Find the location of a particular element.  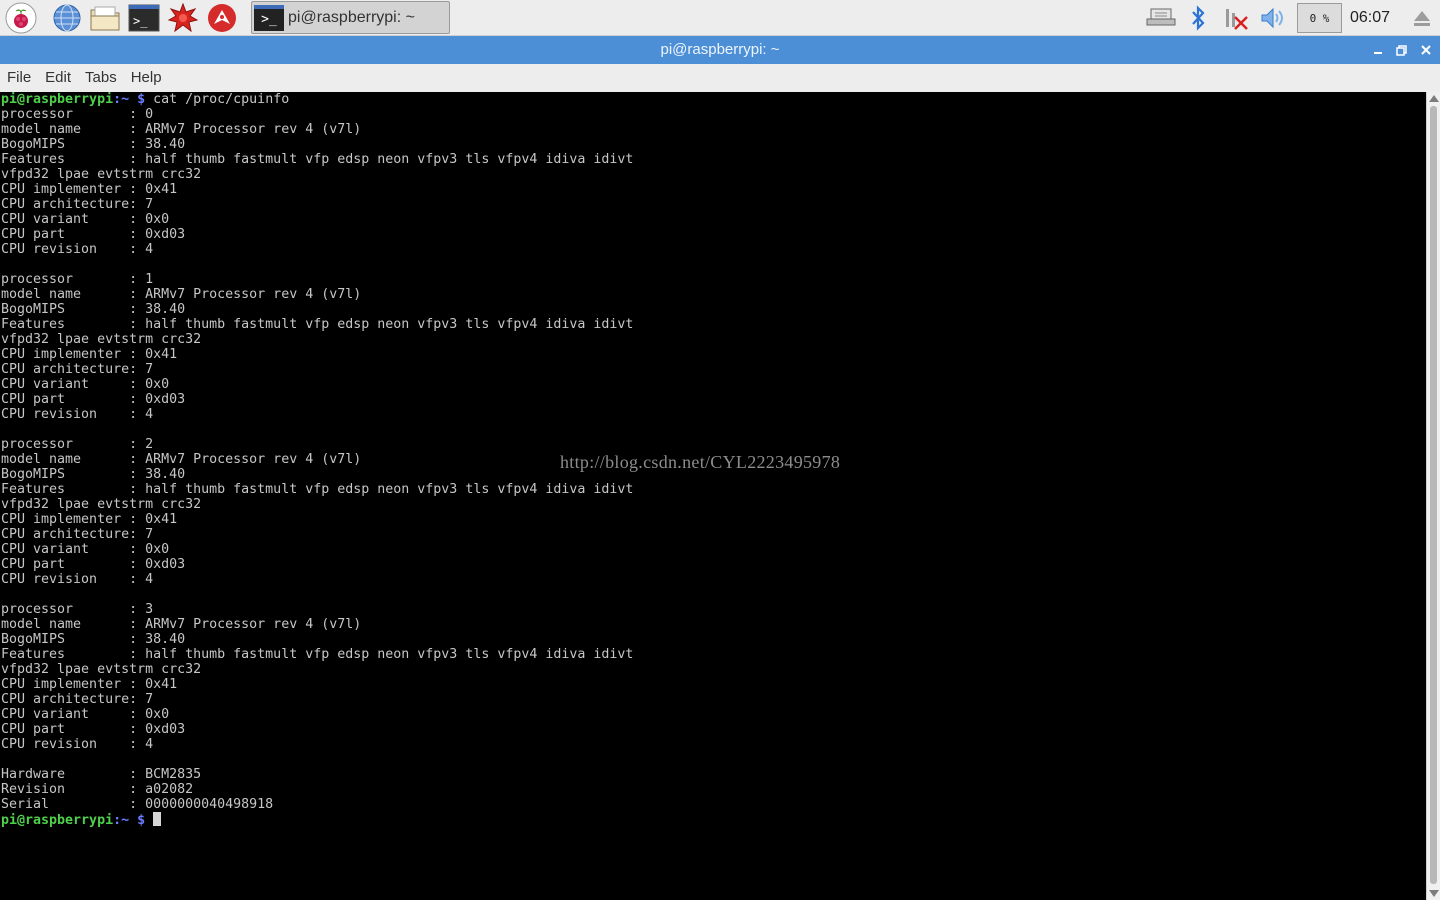

close-button is located at coordinates (1426, 50).